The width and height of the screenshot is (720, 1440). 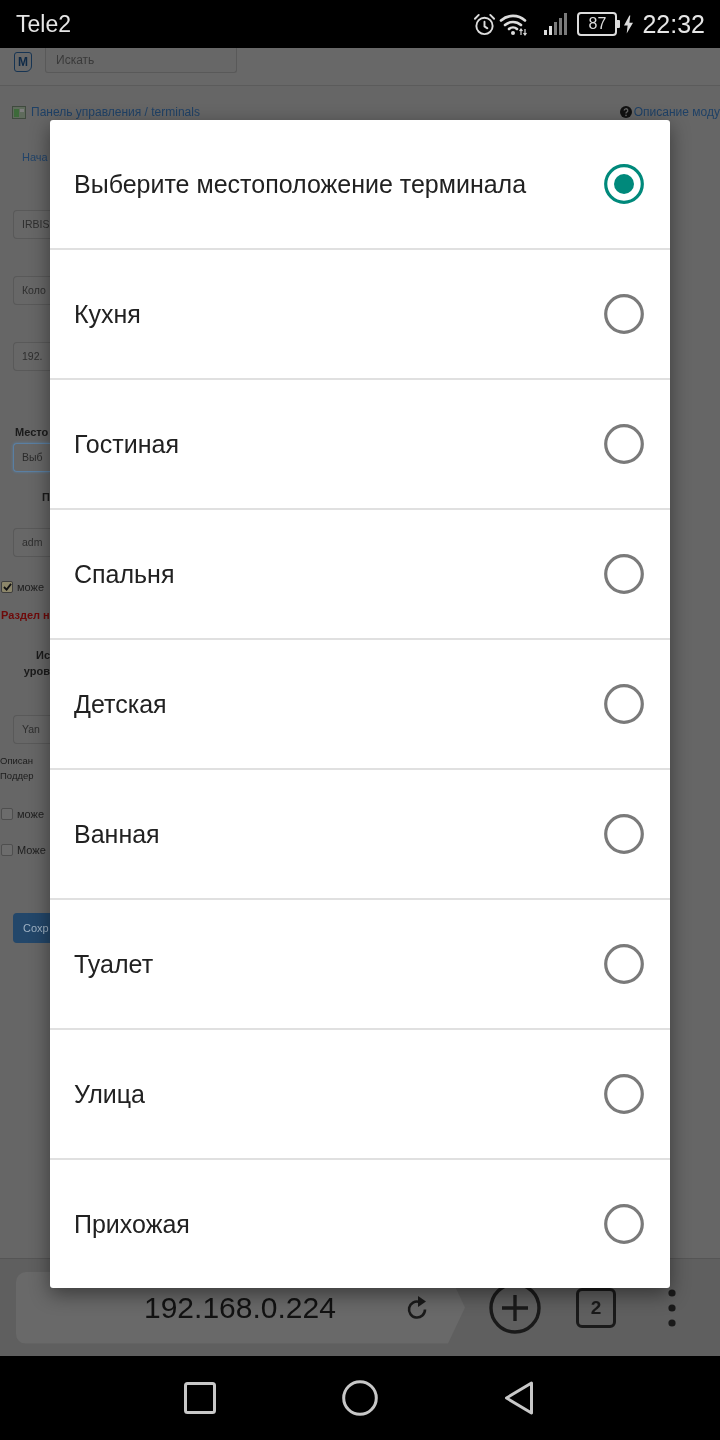 What do you see at coordinates (519, 1398) in the screenshot?
I see `back-icon` at bounding box center [519, 1398].